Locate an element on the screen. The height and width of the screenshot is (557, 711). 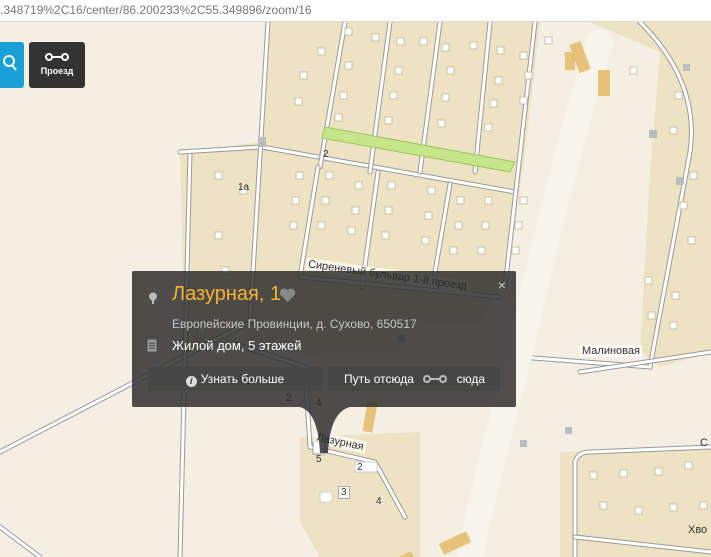
house-number-label: 1а is located at coordinates (244, 187).